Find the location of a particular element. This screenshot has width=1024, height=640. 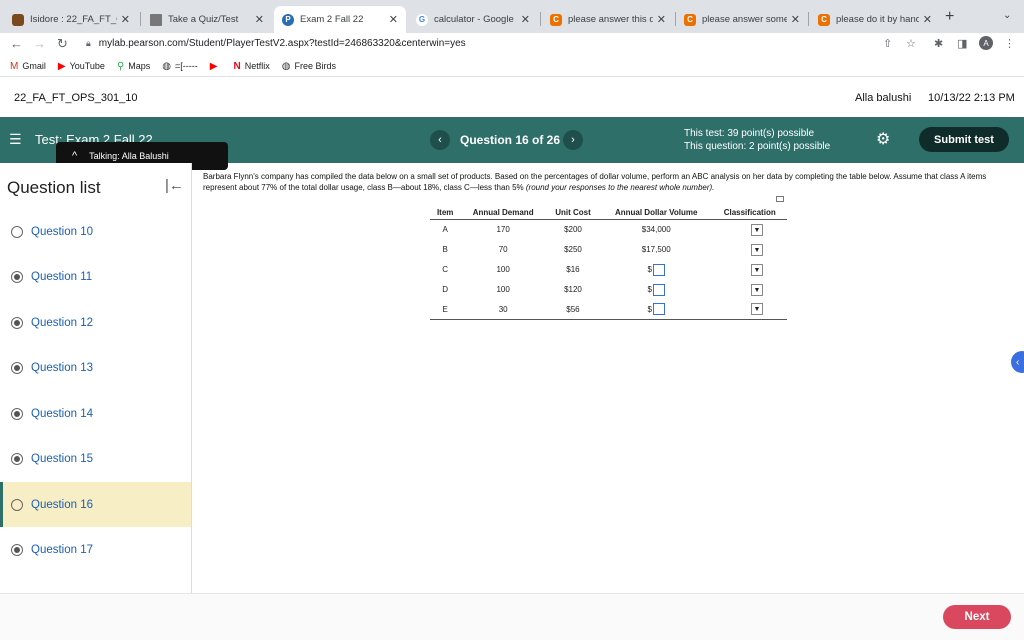

extensions-icon: ✱ is located at coordinates (938, 43).